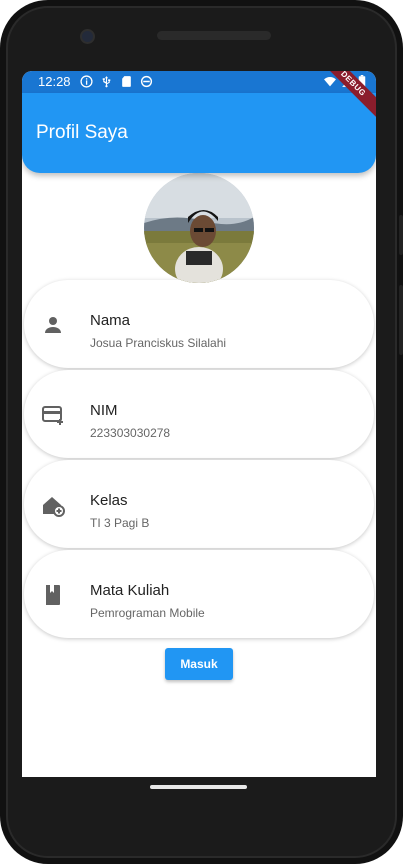 The image size is (403, 864). I want to click on profile-card-nim: NIM 223303030278, so click(199, 414).